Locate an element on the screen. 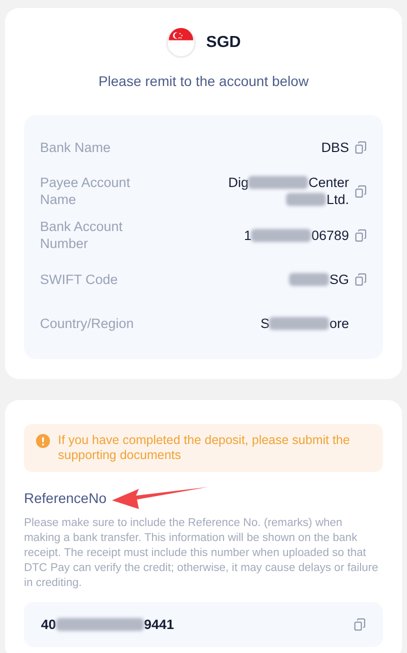 This screenshot has width=407, height=653. field-value: 1 is located at coordinates (248, 235).